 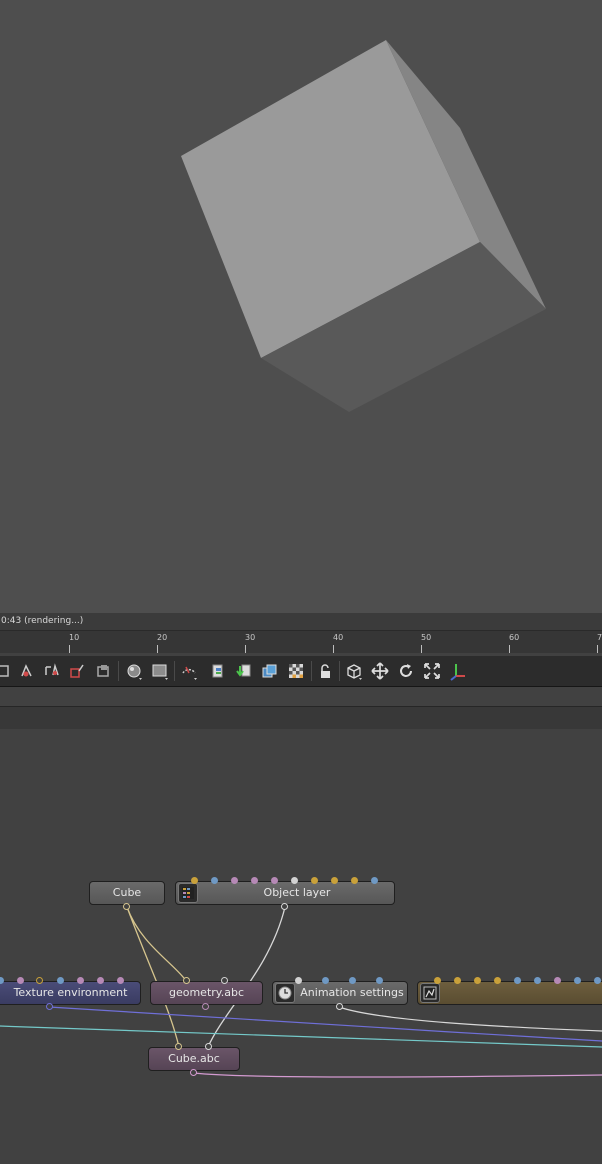 What do you see at coordinates (77, 671) in the screenshot?
I see `camera-picker-icon` at bounding box center [77, 671].